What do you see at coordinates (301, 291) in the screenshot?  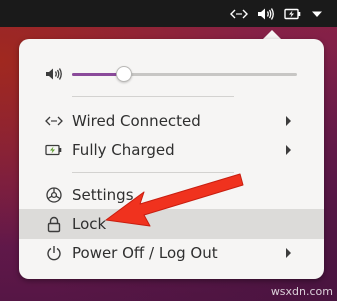 I see `watermark: wsxdn.com` at bounding box center [301, 291].